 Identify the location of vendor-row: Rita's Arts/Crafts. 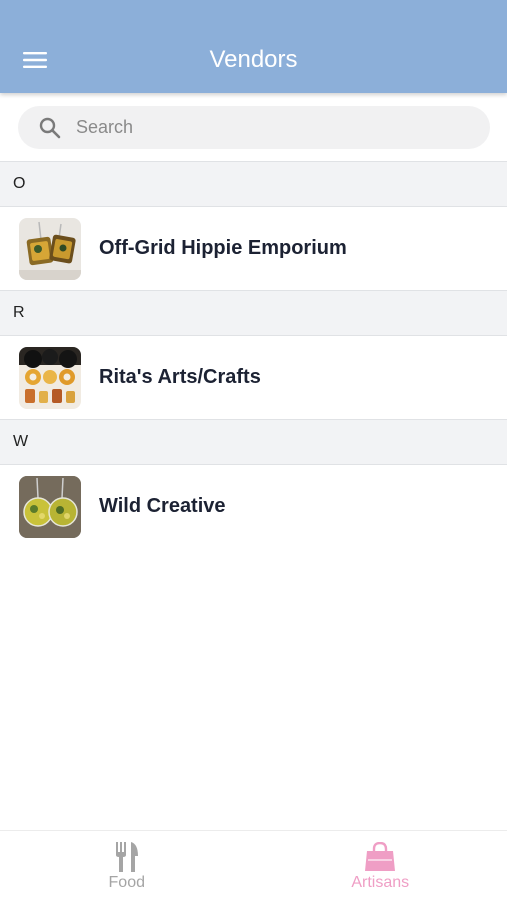
(253, 377).